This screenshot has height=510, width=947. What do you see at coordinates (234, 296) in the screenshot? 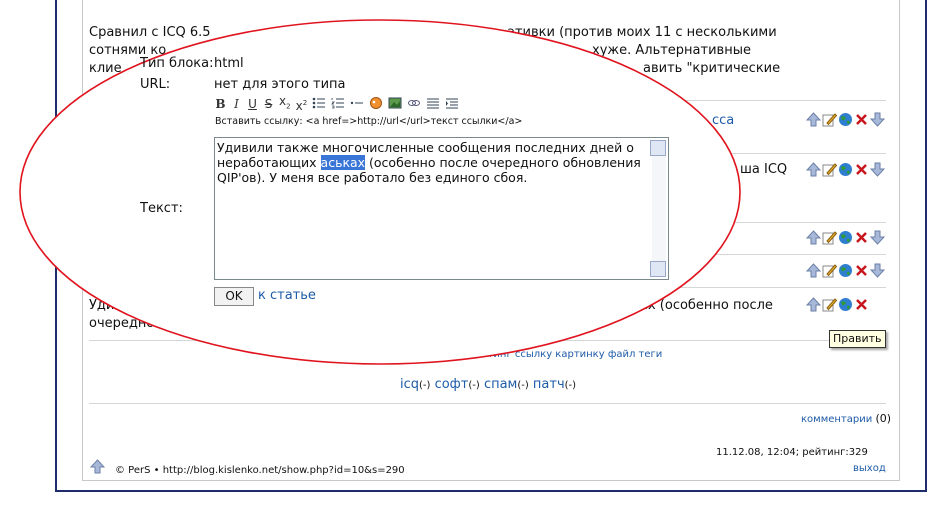
I see `ok-button: OK` at bounding box center [234, 296].